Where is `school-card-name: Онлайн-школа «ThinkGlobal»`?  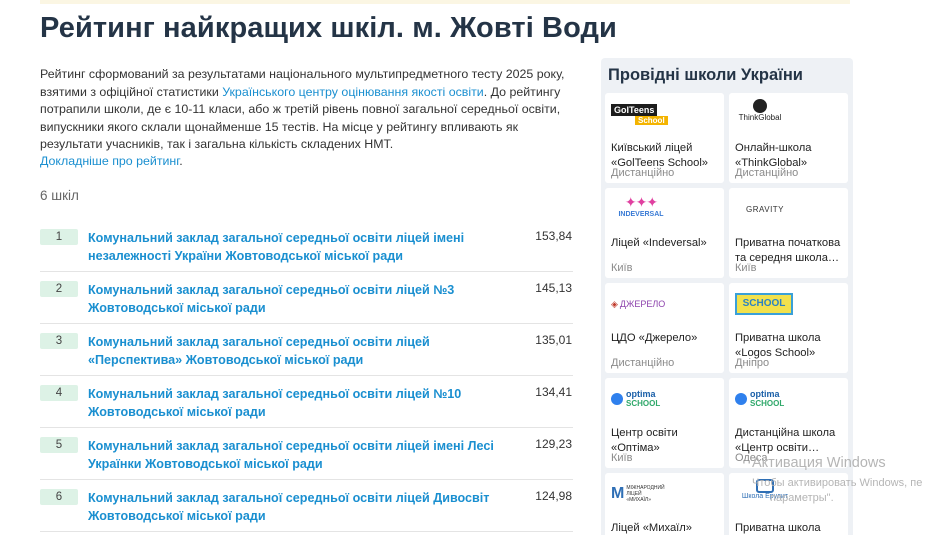
school-card-name: Онлайн-школа «ThinkGlobal» is located at coordinates (773, 155).